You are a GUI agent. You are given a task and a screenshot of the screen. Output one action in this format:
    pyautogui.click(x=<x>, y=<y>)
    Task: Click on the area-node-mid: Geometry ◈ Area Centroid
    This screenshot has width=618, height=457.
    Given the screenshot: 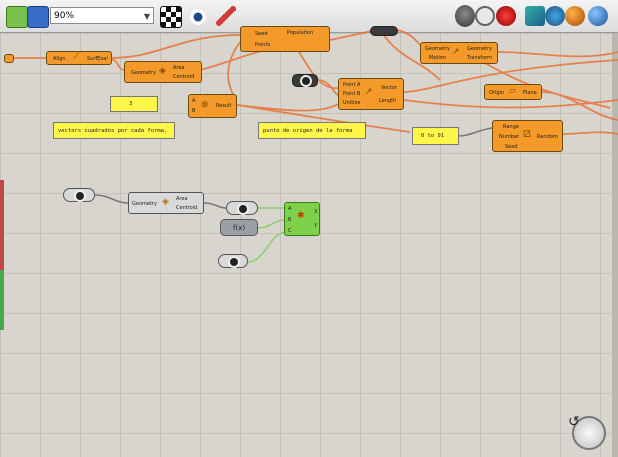 What is the action you would take?
    pyautogui.click(x=166, y=203)
    